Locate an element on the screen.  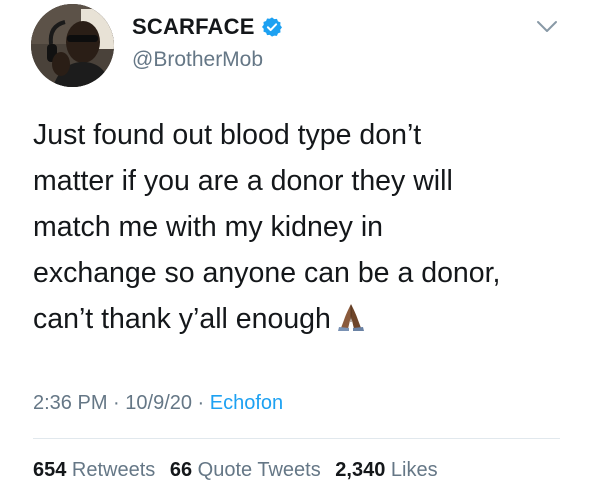
verified-badge-icon is located at coordinates (272, 27).